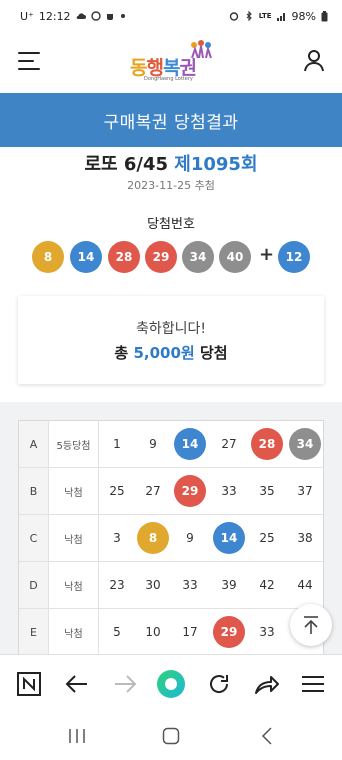  I want to click on ticket-letter: E, so click(34, 632).